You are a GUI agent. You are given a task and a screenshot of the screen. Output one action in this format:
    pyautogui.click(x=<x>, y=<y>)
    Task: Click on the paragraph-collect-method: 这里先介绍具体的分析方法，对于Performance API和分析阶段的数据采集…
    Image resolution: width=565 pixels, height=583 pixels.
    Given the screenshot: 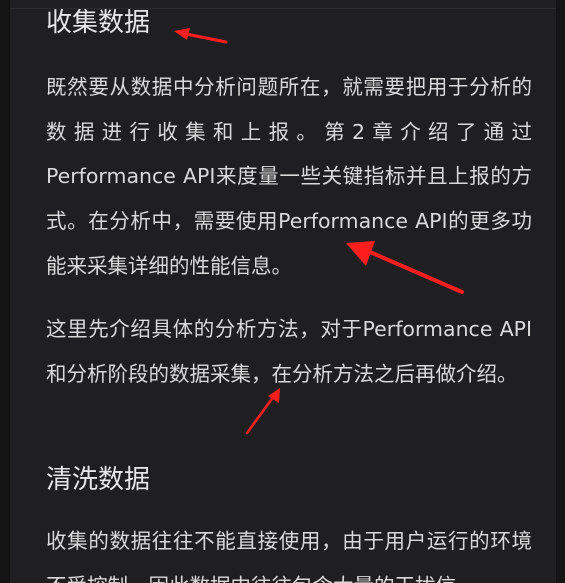 What is the action you would take?
    pyautogui.click(x=289, y=351)
    